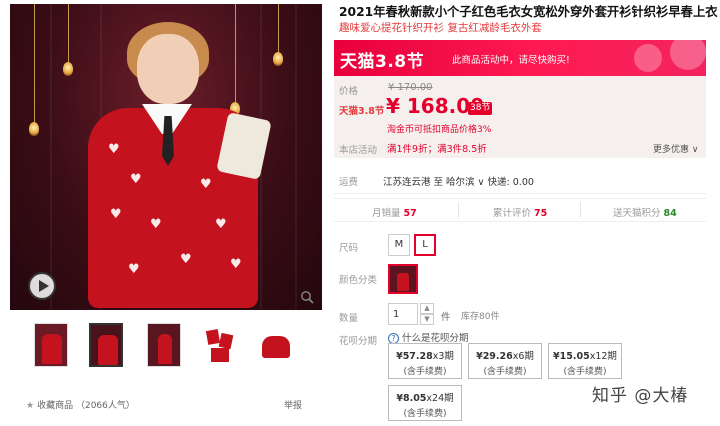 The width and height of the screenshot is (720, 426). What do you see at coordinates (105, 406) in the screenshot?
I see `popularity-count: （2066人气）` at bounding box center [105, 406].